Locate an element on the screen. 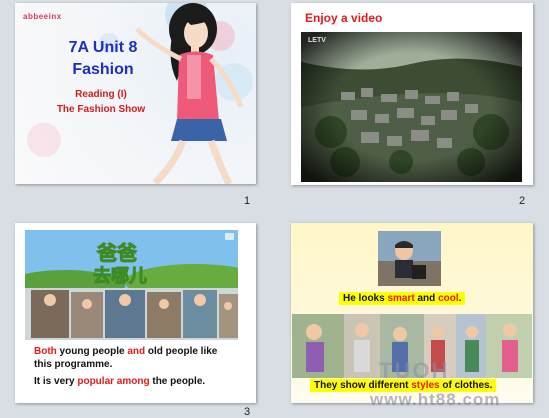 This screenshot has height=418, width=549. tv-show-poster: 爸爸 去哪儿 is located at coordinates (131, 285).